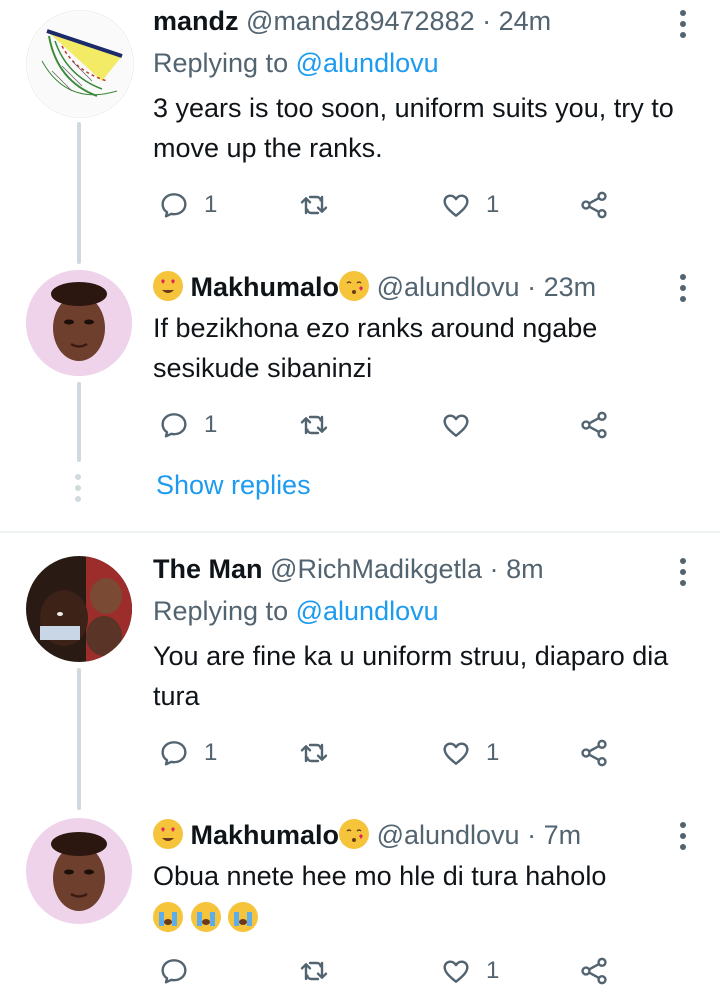  Describe the element at coordinates (233, 485) in the screenshot. I see `show-replies-link: Show replies` at that location.